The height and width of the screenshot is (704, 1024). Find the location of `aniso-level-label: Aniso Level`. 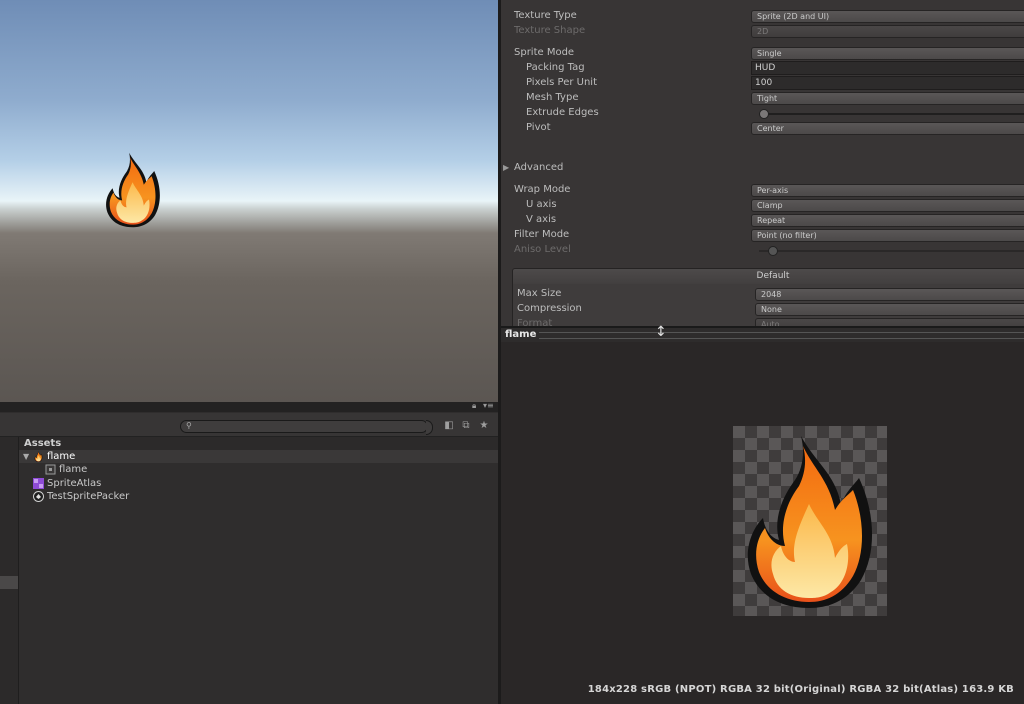

aniso-level-label: Aniso Level is located at coordinates (542, 249).